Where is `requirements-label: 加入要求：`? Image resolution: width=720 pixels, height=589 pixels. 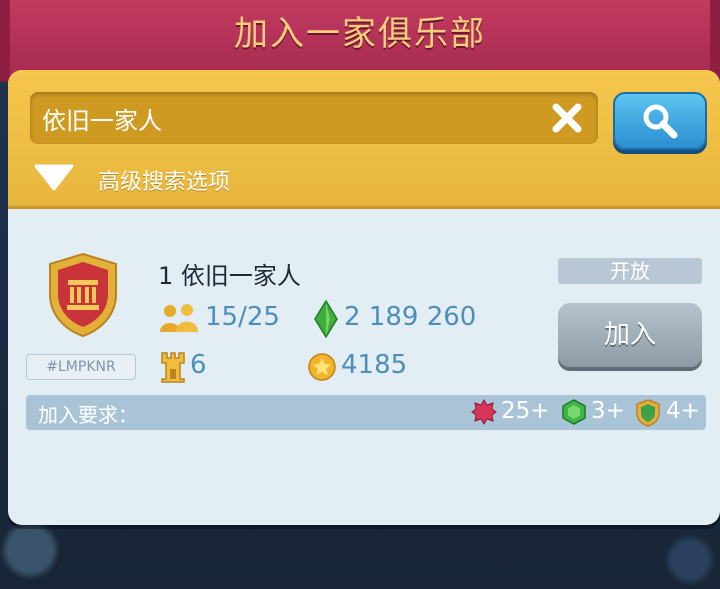
requirements-label: 加入要求： is located at coordinates (88, 415).